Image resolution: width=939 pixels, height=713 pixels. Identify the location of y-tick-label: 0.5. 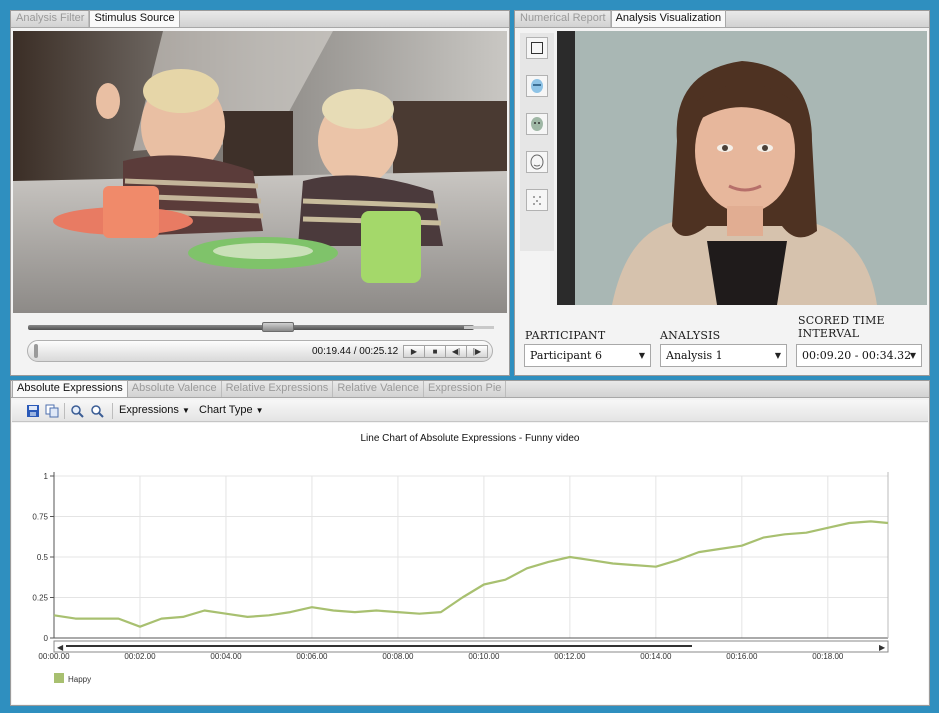
(43, 557).